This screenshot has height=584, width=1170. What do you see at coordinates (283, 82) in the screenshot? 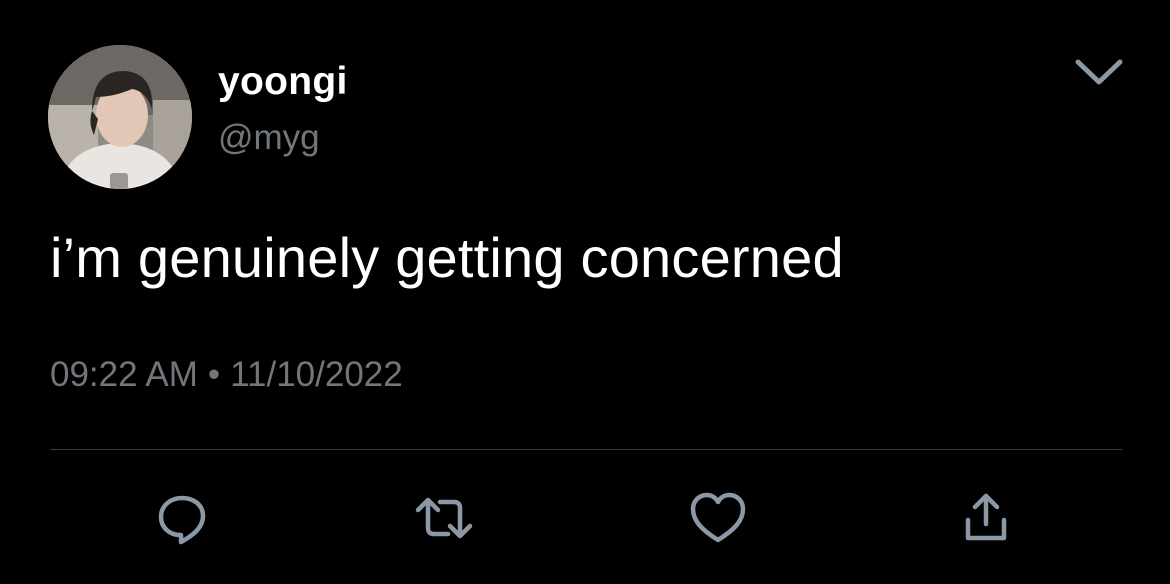
I see `display-name: yoongi` at bounding box center [283, 82].